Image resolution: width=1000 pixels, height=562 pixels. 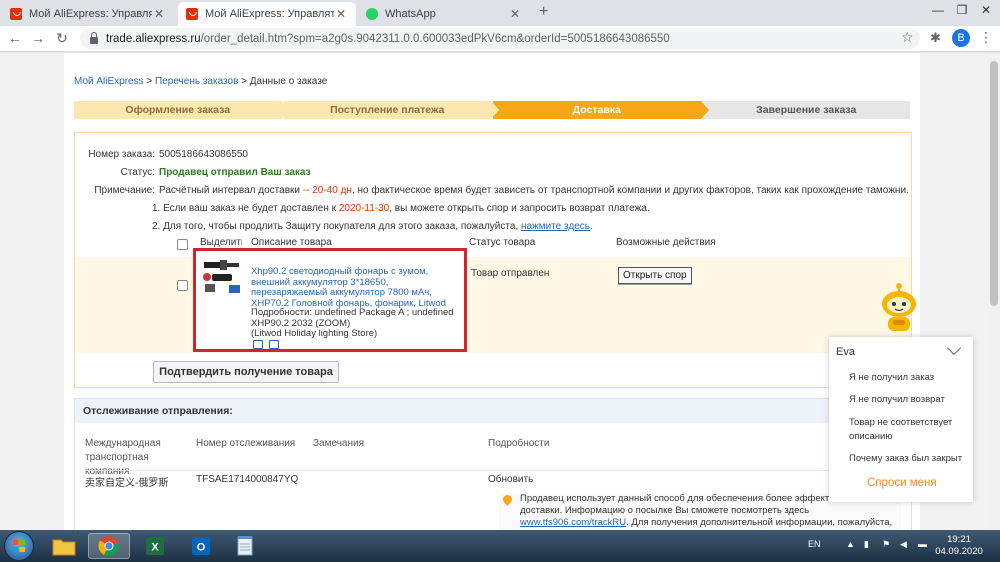 I want to click on tracking-site-link: www.tfs906.com/trackRU, so click(x=573, y=522).